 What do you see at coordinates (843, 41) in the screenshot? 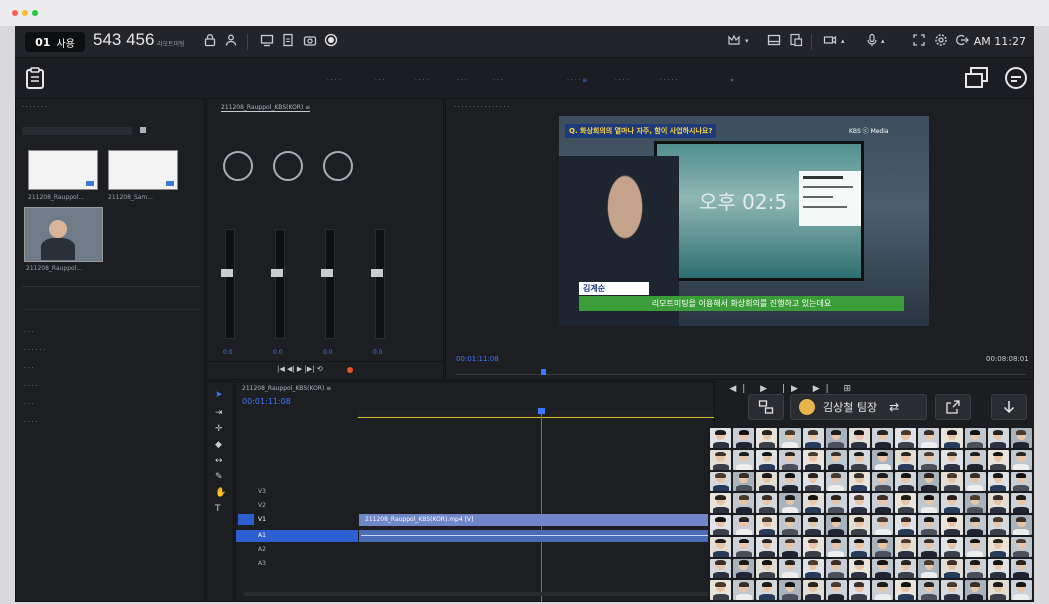
I see `video-options-icon: ▴` at bounding box center [843, 41].